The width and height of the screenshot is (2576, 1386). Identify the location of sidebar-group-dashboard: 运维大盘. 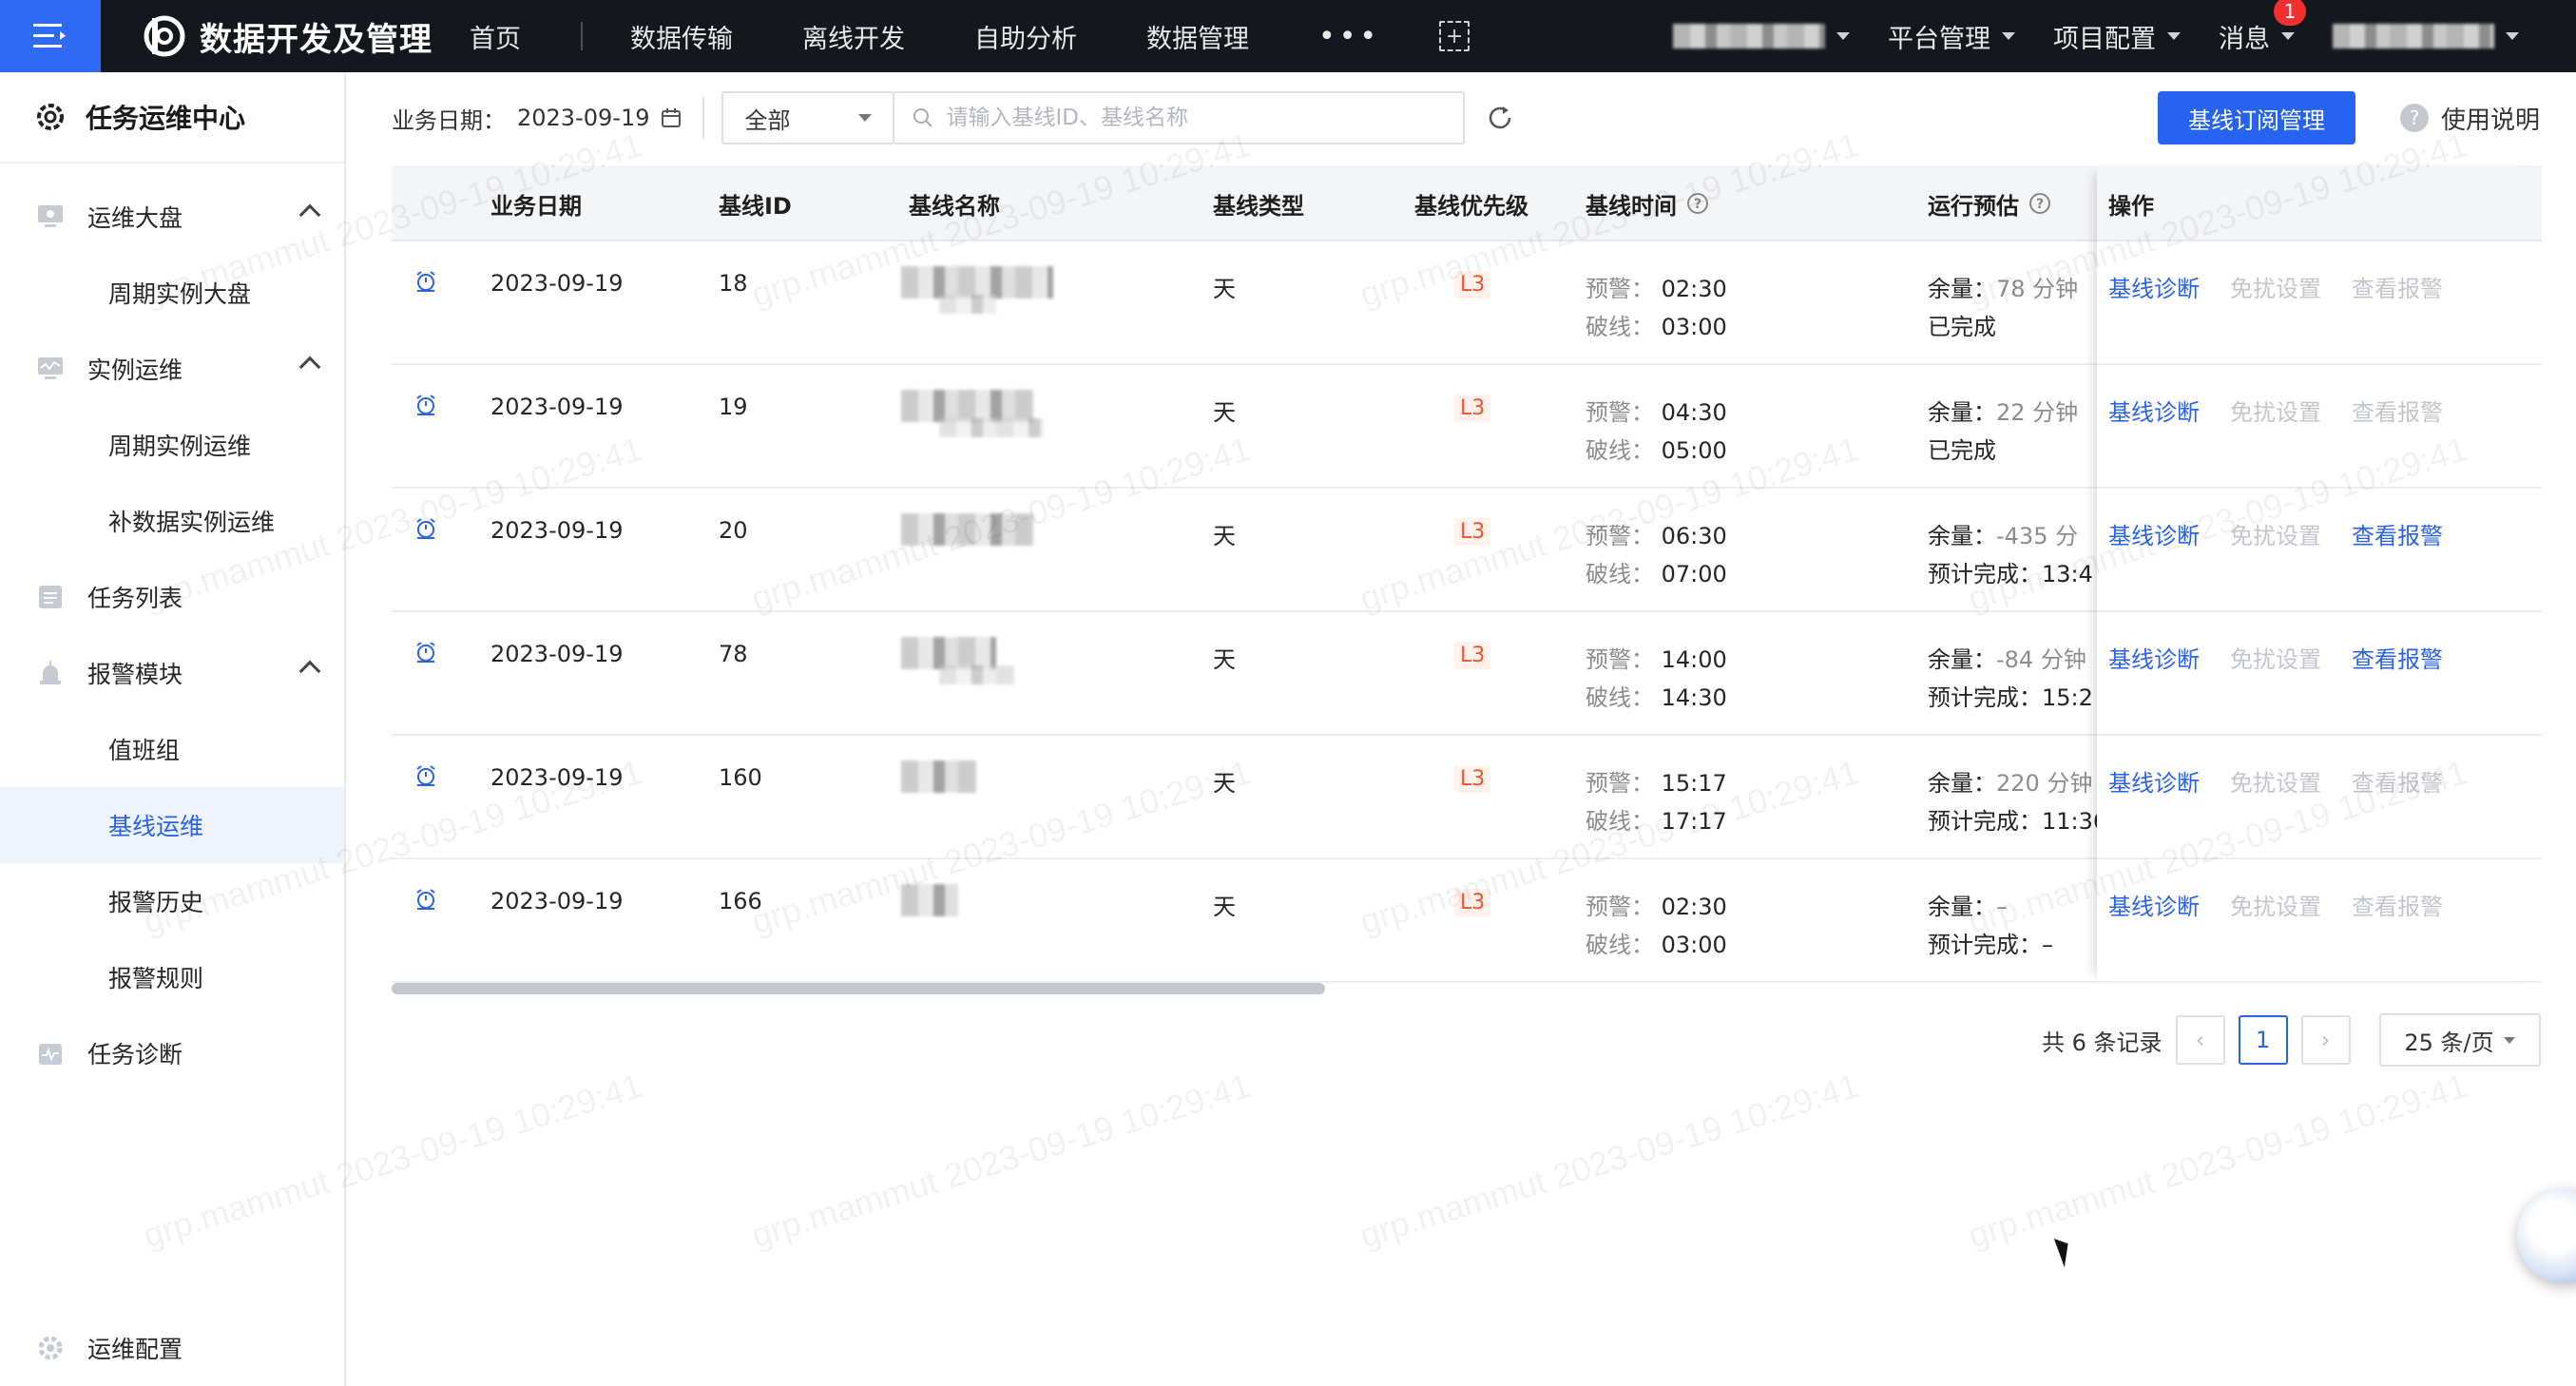
(172, 217).